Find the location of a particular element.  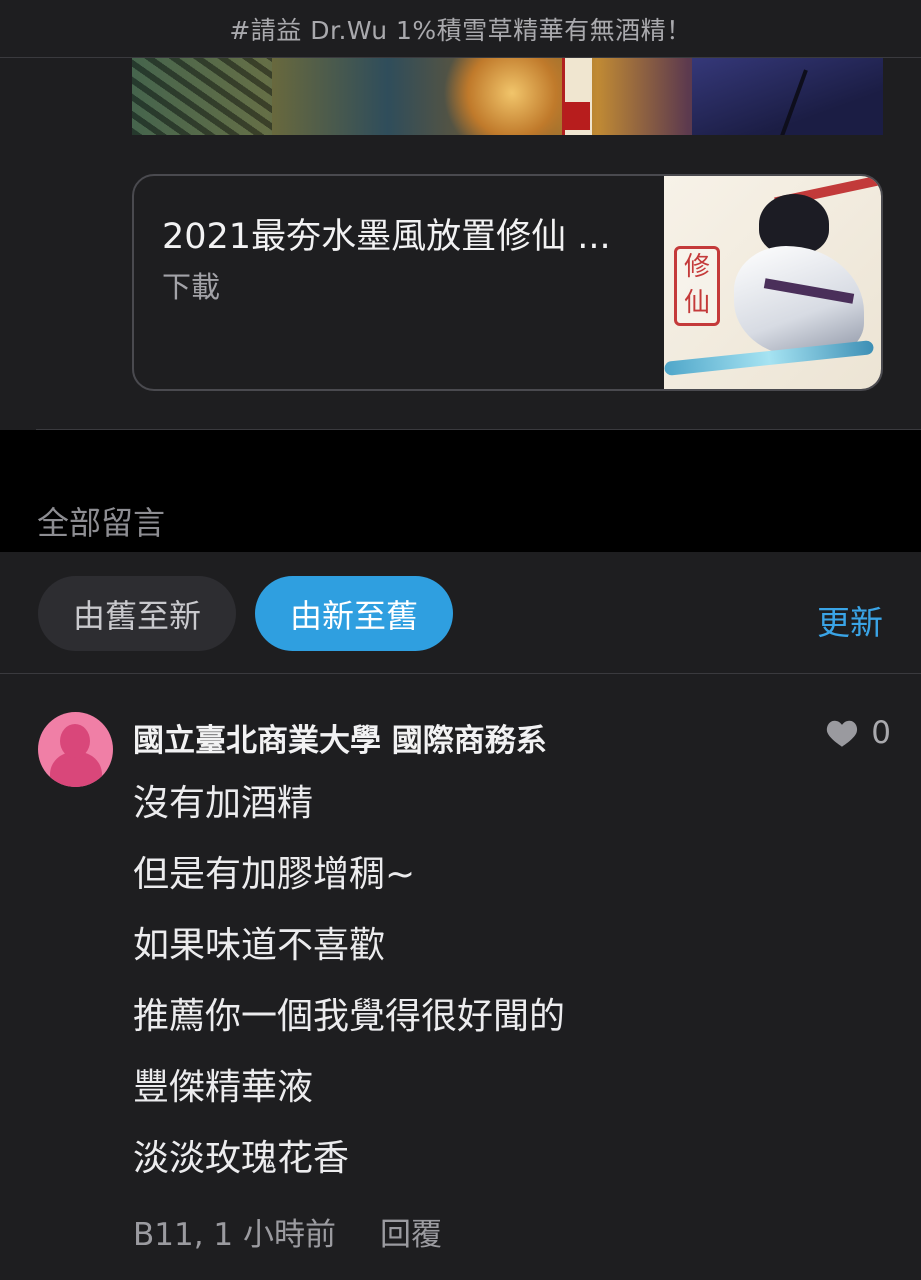

avatar is located at coordinates (75, 749).